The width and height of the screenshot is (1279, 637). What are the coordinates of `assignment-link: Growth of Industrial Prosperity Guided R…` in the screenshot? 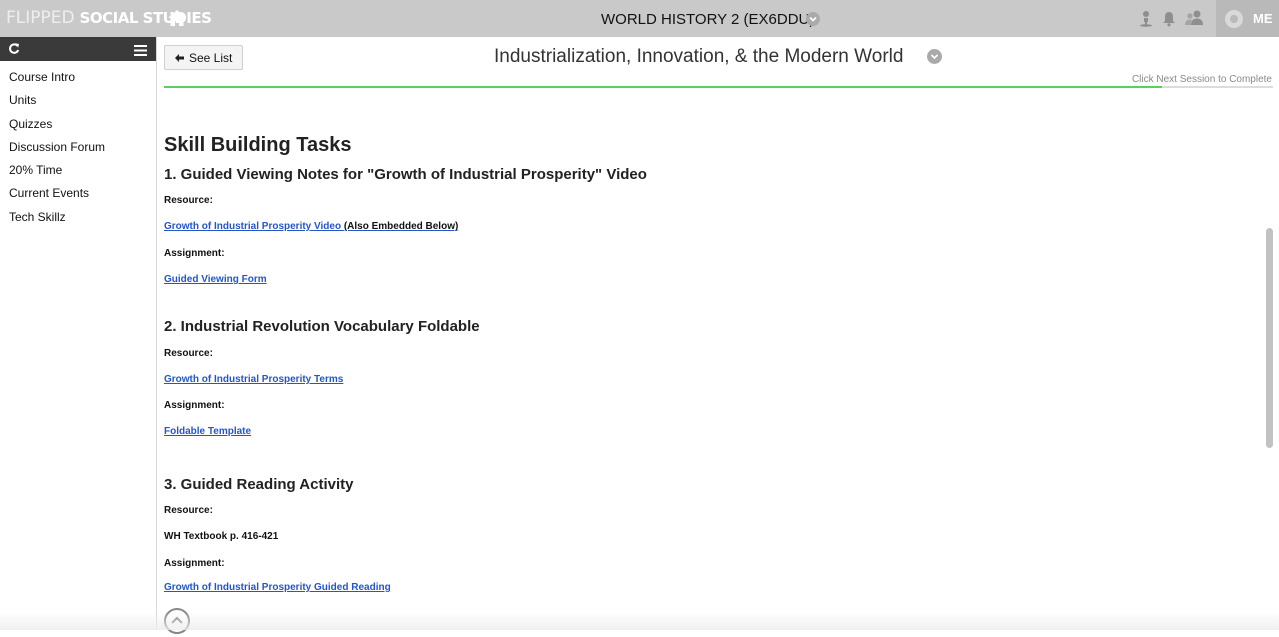 It's located at (277, 587).